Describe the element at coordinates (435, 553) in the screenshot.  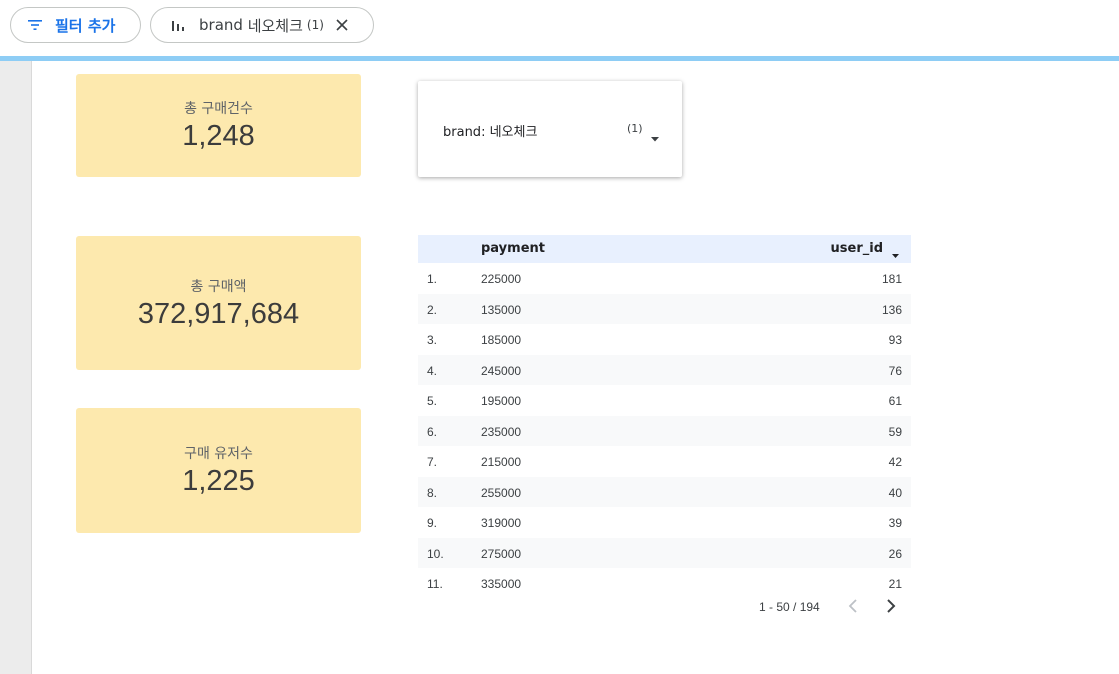
I see `row-index: 10.` at that location.